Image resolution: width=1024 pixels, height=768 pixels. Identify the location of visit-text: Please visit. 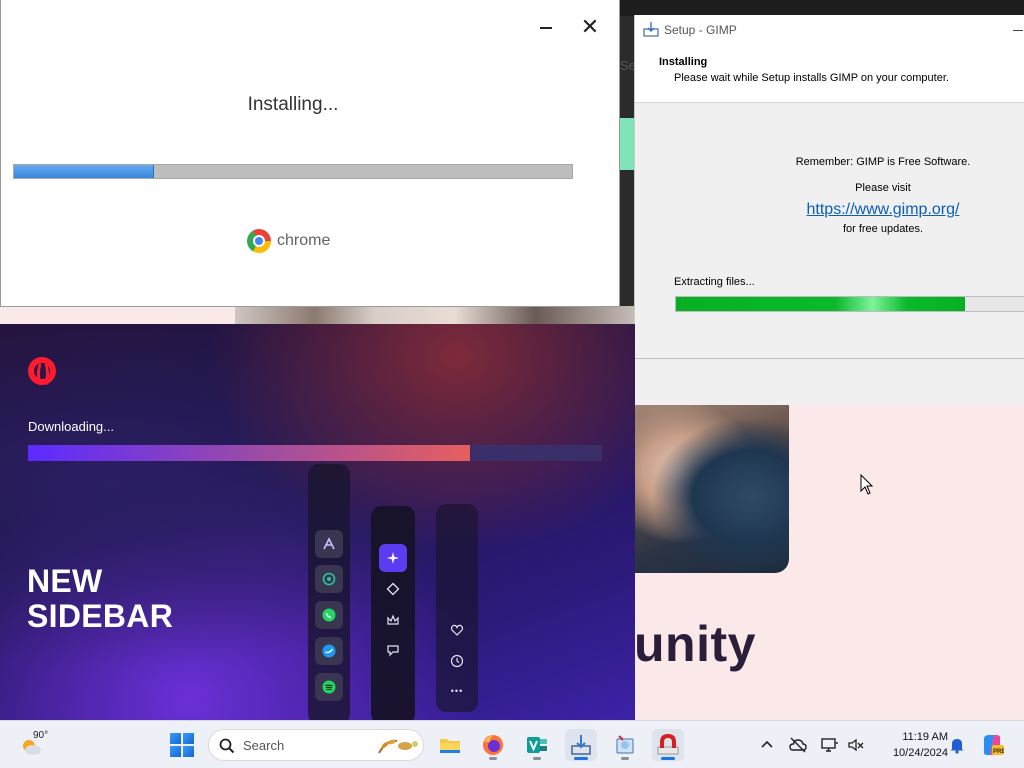
(883, 188).